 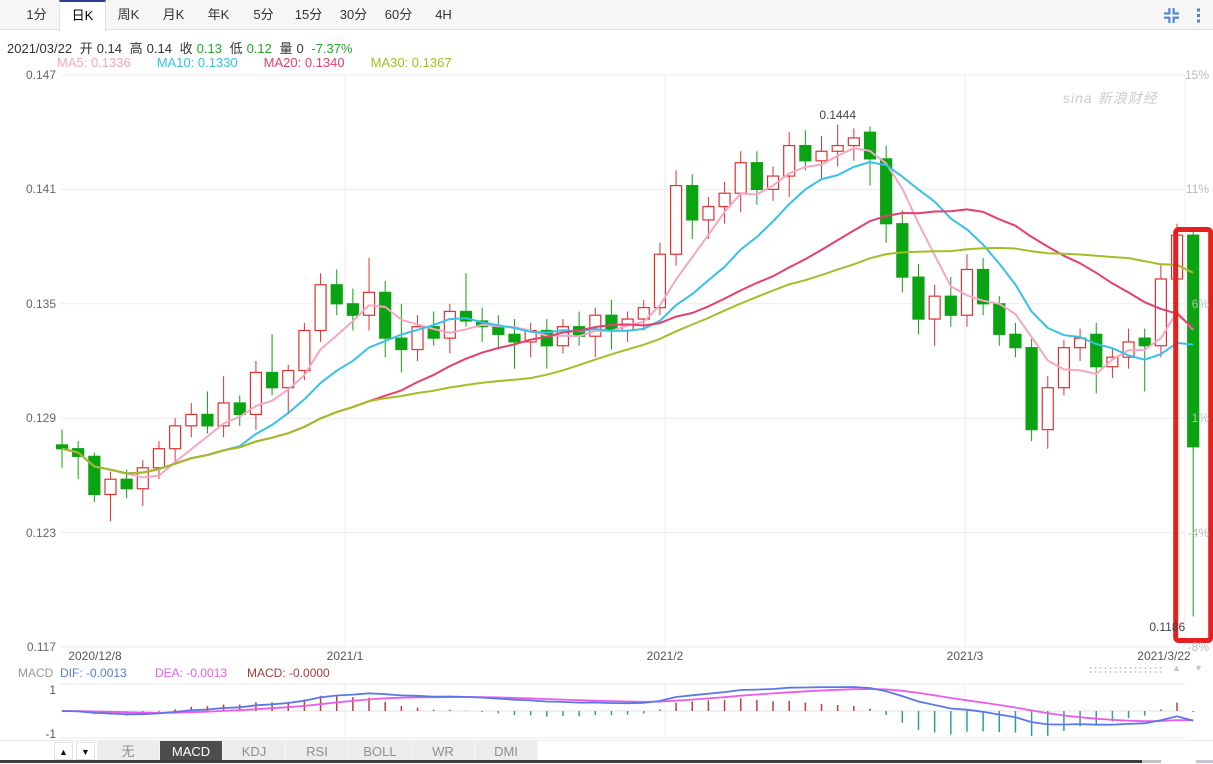 I want to click on macd-panel-label: MACD, so click(x=36, y=673).